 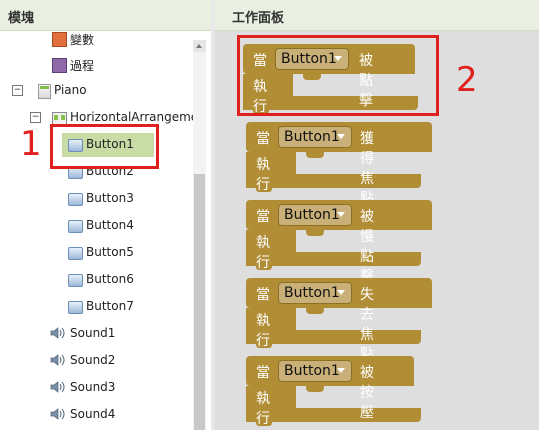 I want to click on tree-item-label: 過程, so click(x=82, y=66).